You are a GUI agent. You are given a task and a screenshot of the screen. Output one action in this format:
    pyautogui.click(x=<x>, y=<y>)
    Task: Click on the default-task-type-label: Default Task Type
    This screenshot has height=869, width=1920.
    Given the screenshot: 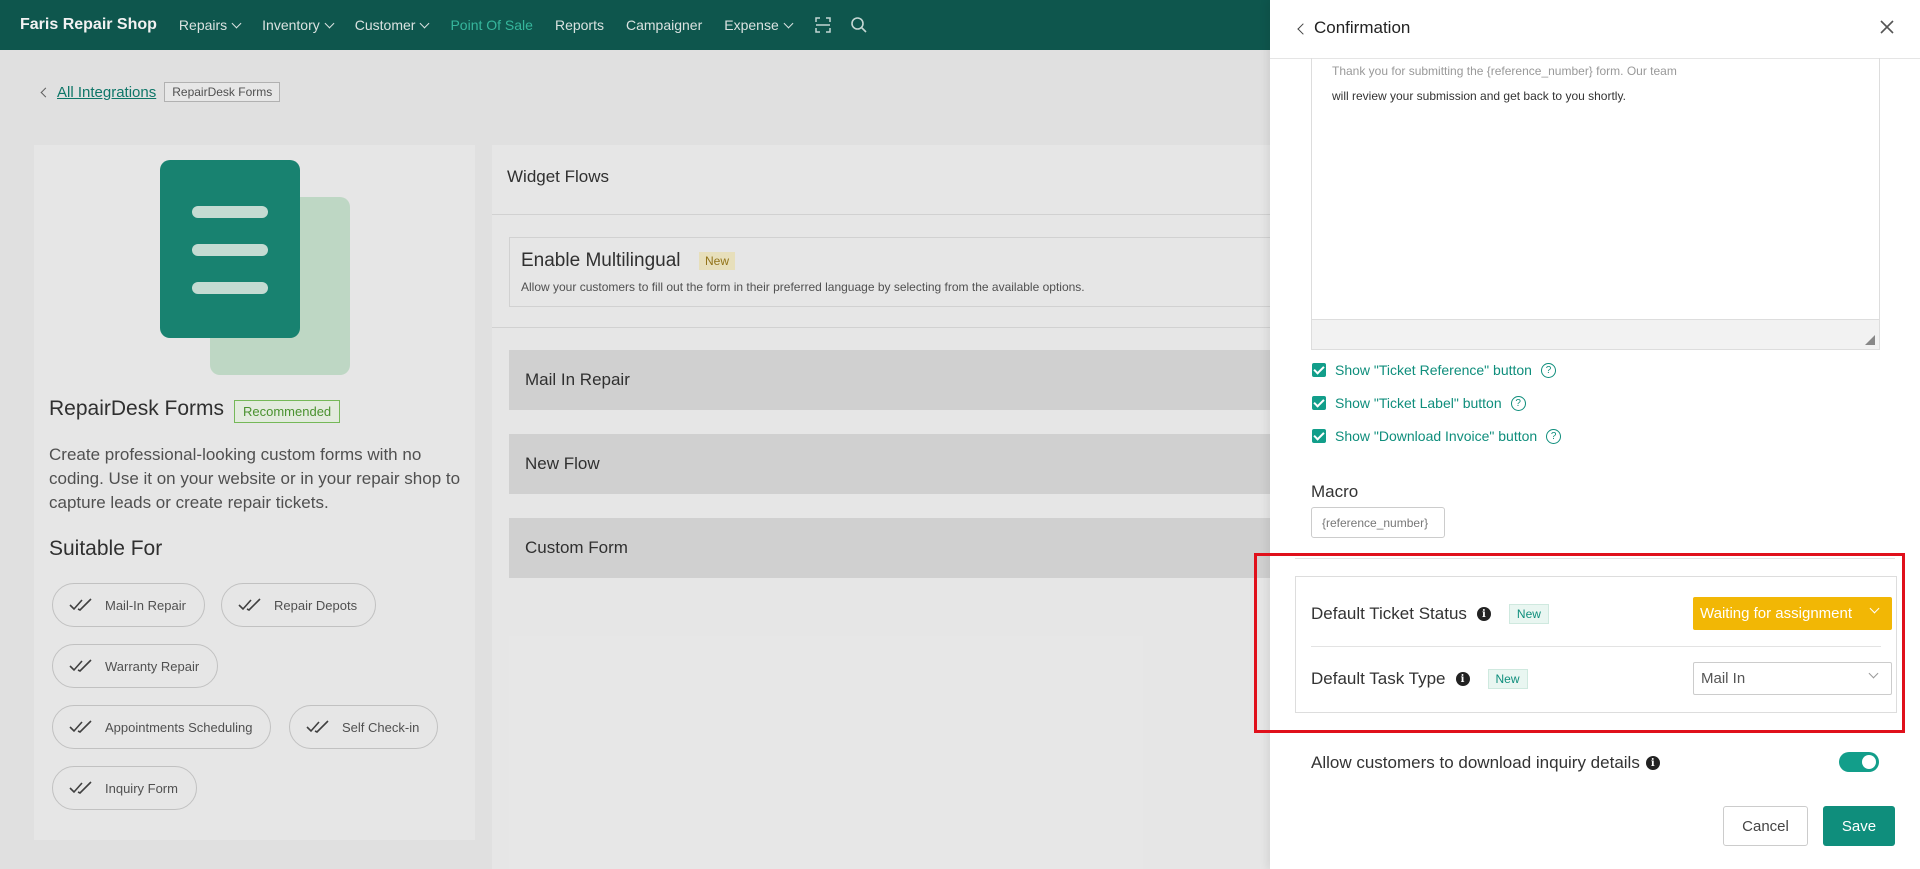 What is the action you would take?
    pyautogui.click(x=1378, y=678)
    